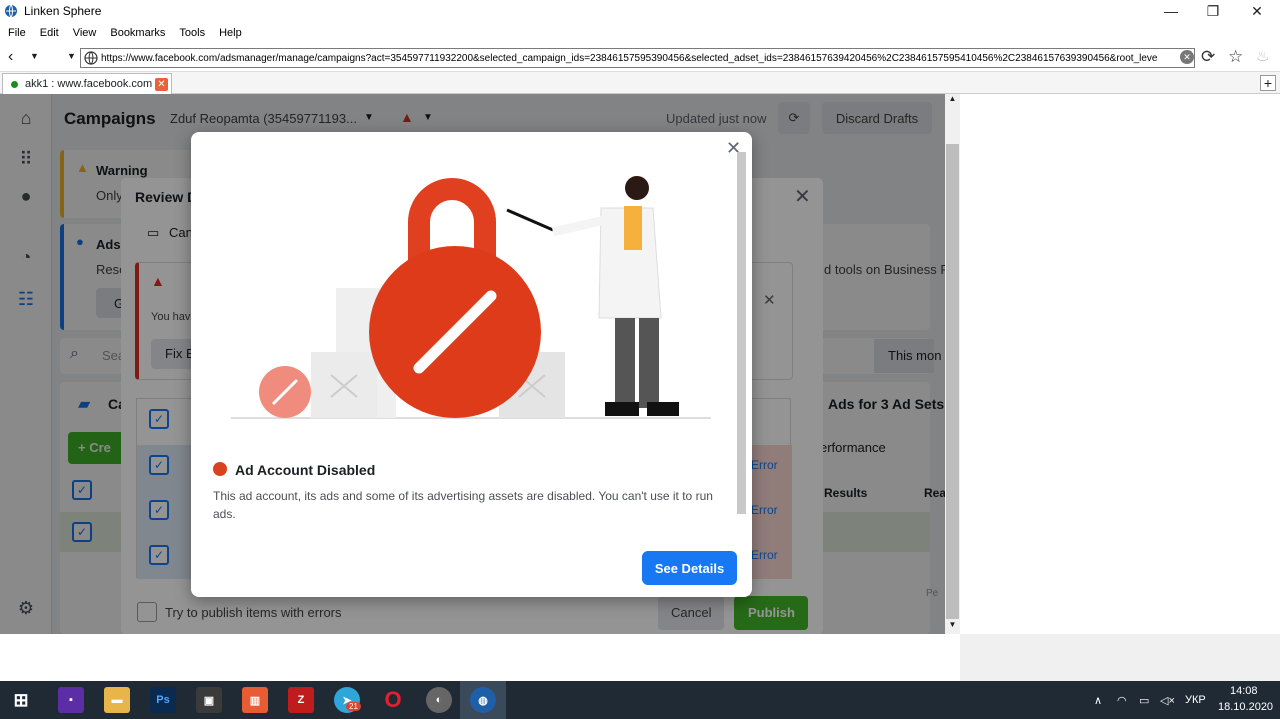  Describe the element at coordinates (471, 297) in the screenshot. I see `locked-account-illustration` at that location.